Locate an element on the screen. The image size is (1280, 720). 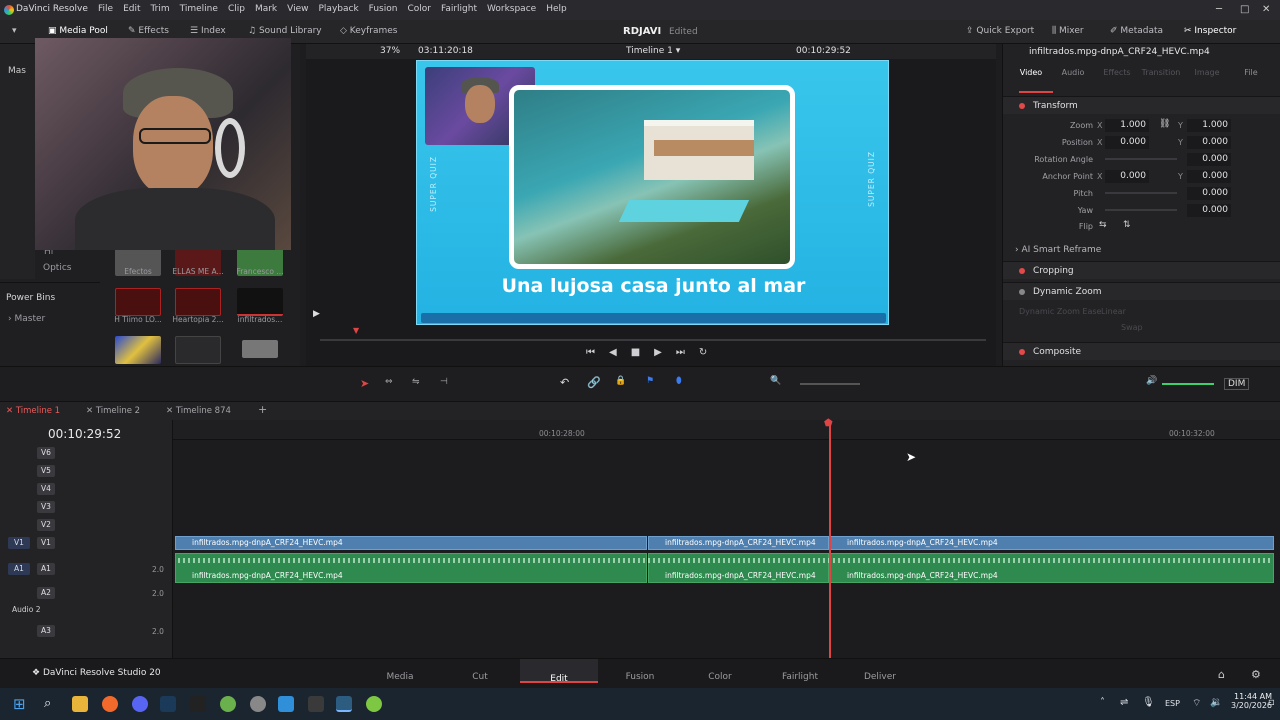
selection-tool-icon: ➤ is located at coordinates (364, 383).